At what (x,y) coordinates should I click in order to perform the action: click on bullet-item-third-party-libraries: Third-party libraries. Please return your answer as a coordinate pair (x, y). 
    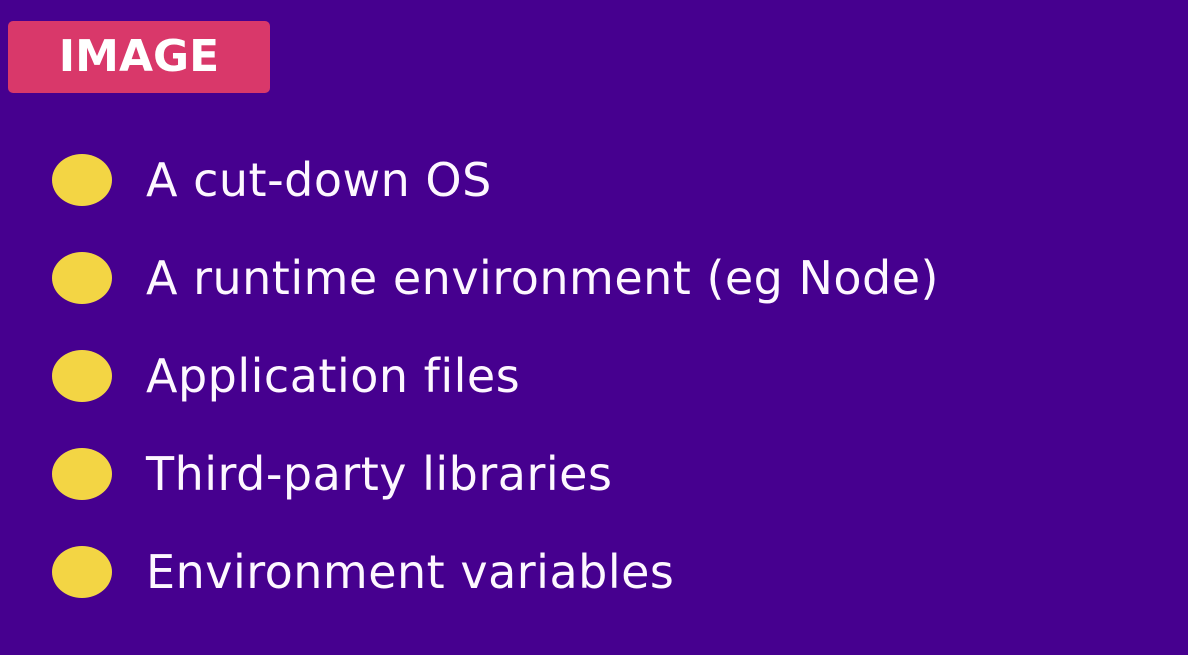
    Looking at the image, I should click on (332, 474).